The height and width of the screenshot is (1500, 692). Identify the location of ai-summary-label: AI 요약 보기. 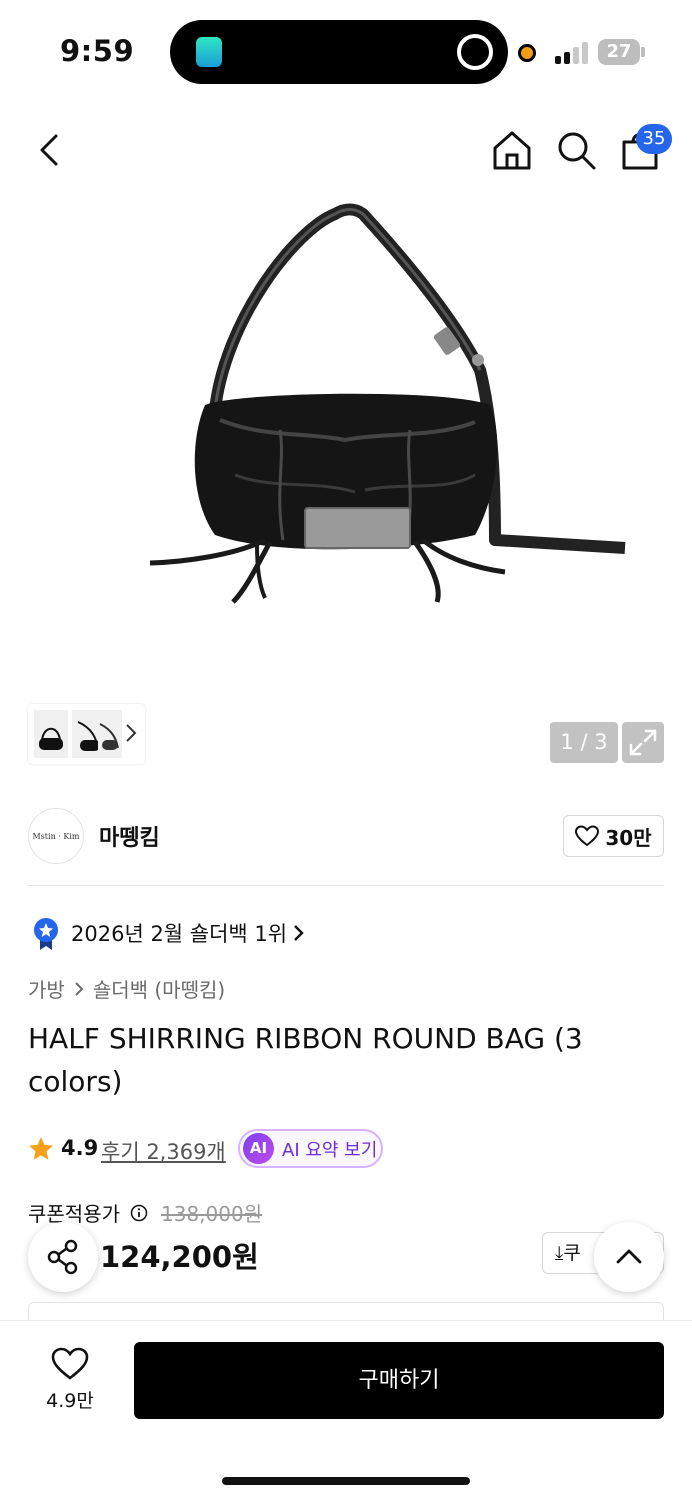
(330, 1150).